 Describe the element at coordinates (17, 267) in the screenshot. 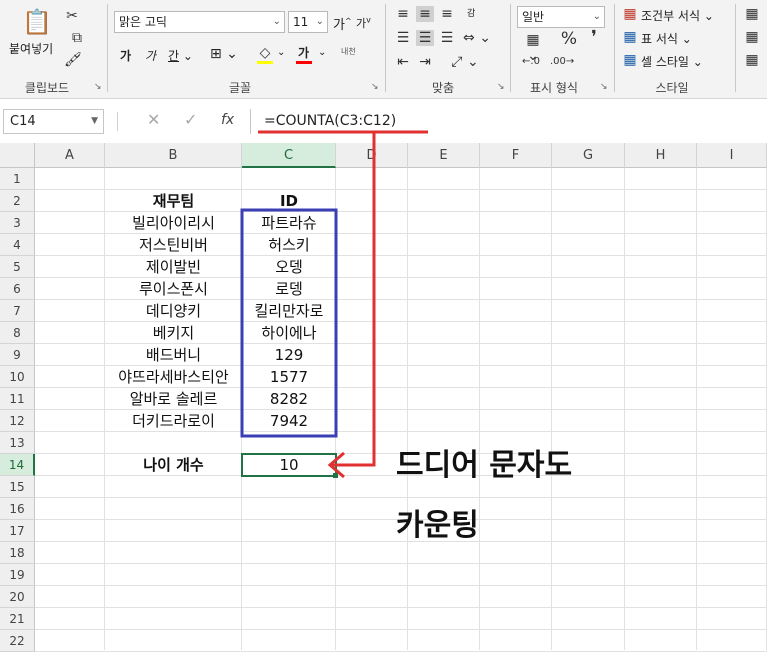

I see `row-header-5: 5` at that location.